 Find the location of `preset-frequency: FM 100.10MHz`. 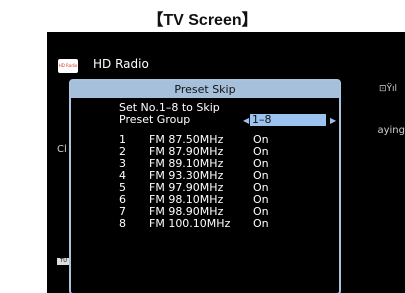

preset-frequency: FM 100.10MHz is located at coordinates (190, 223).